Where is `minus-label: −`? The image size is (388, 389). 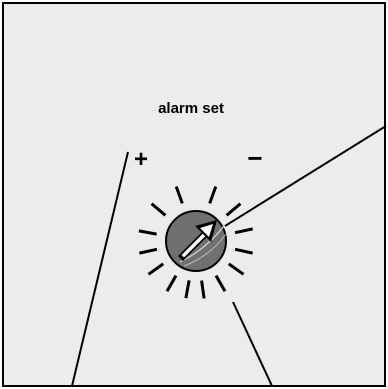
minus-label: − is located at coordinates (254, 158).